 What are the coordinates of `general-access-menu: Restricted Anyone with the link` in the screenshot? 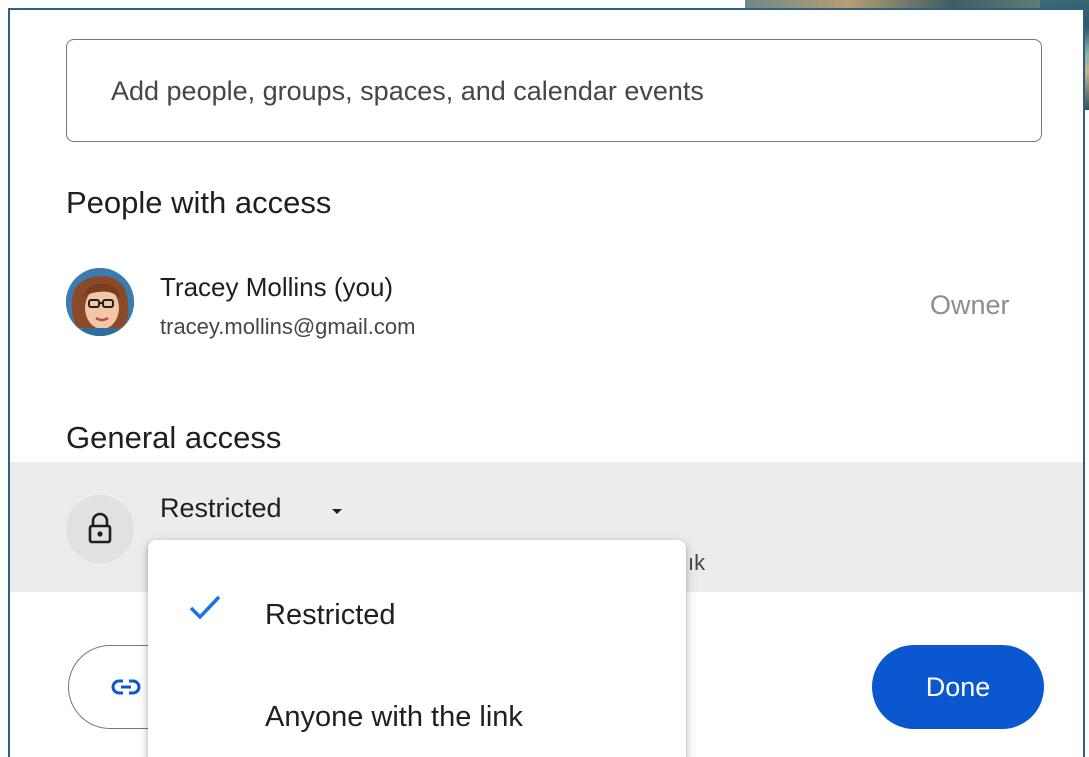 It's located at (417, 648).